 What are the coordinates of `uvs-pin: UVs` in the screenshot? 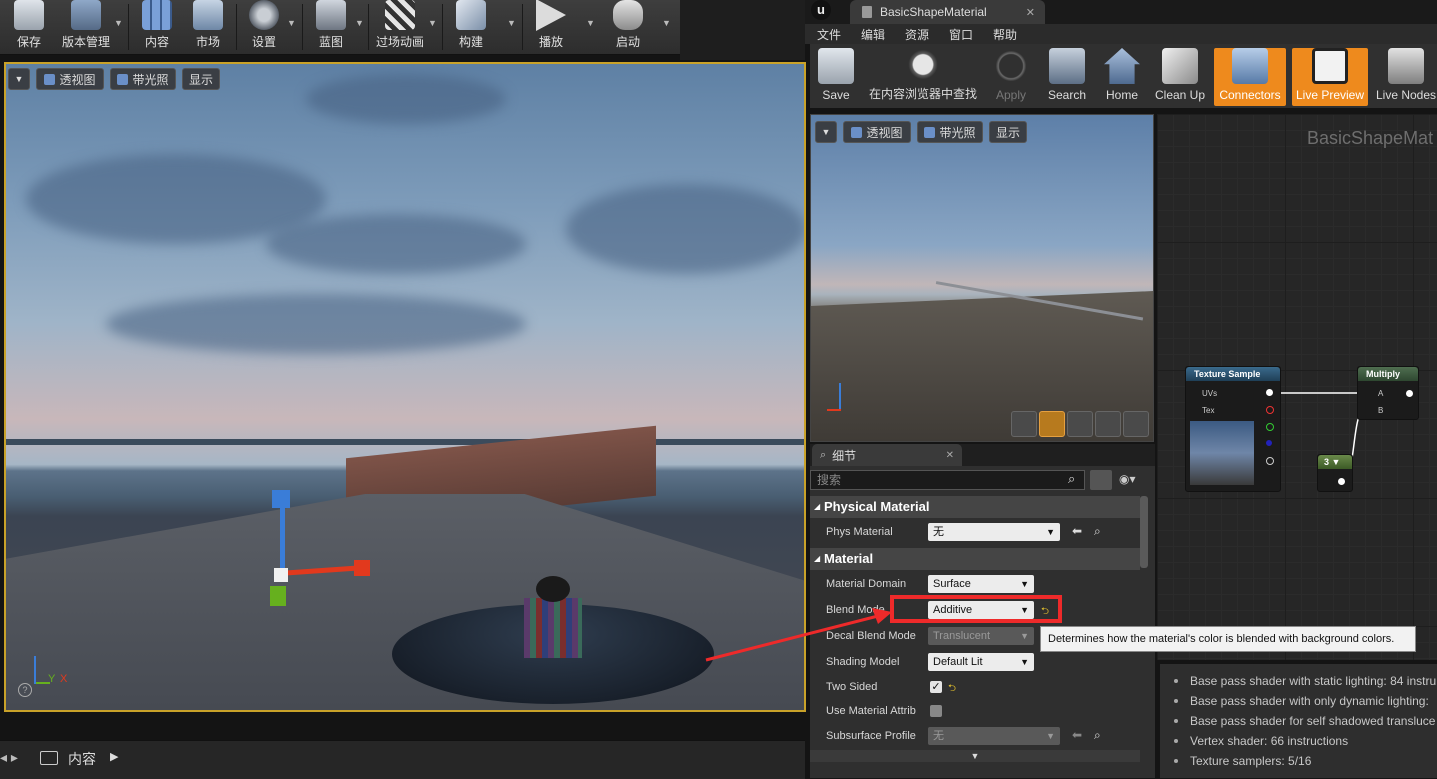 It's located at (1209, 393).